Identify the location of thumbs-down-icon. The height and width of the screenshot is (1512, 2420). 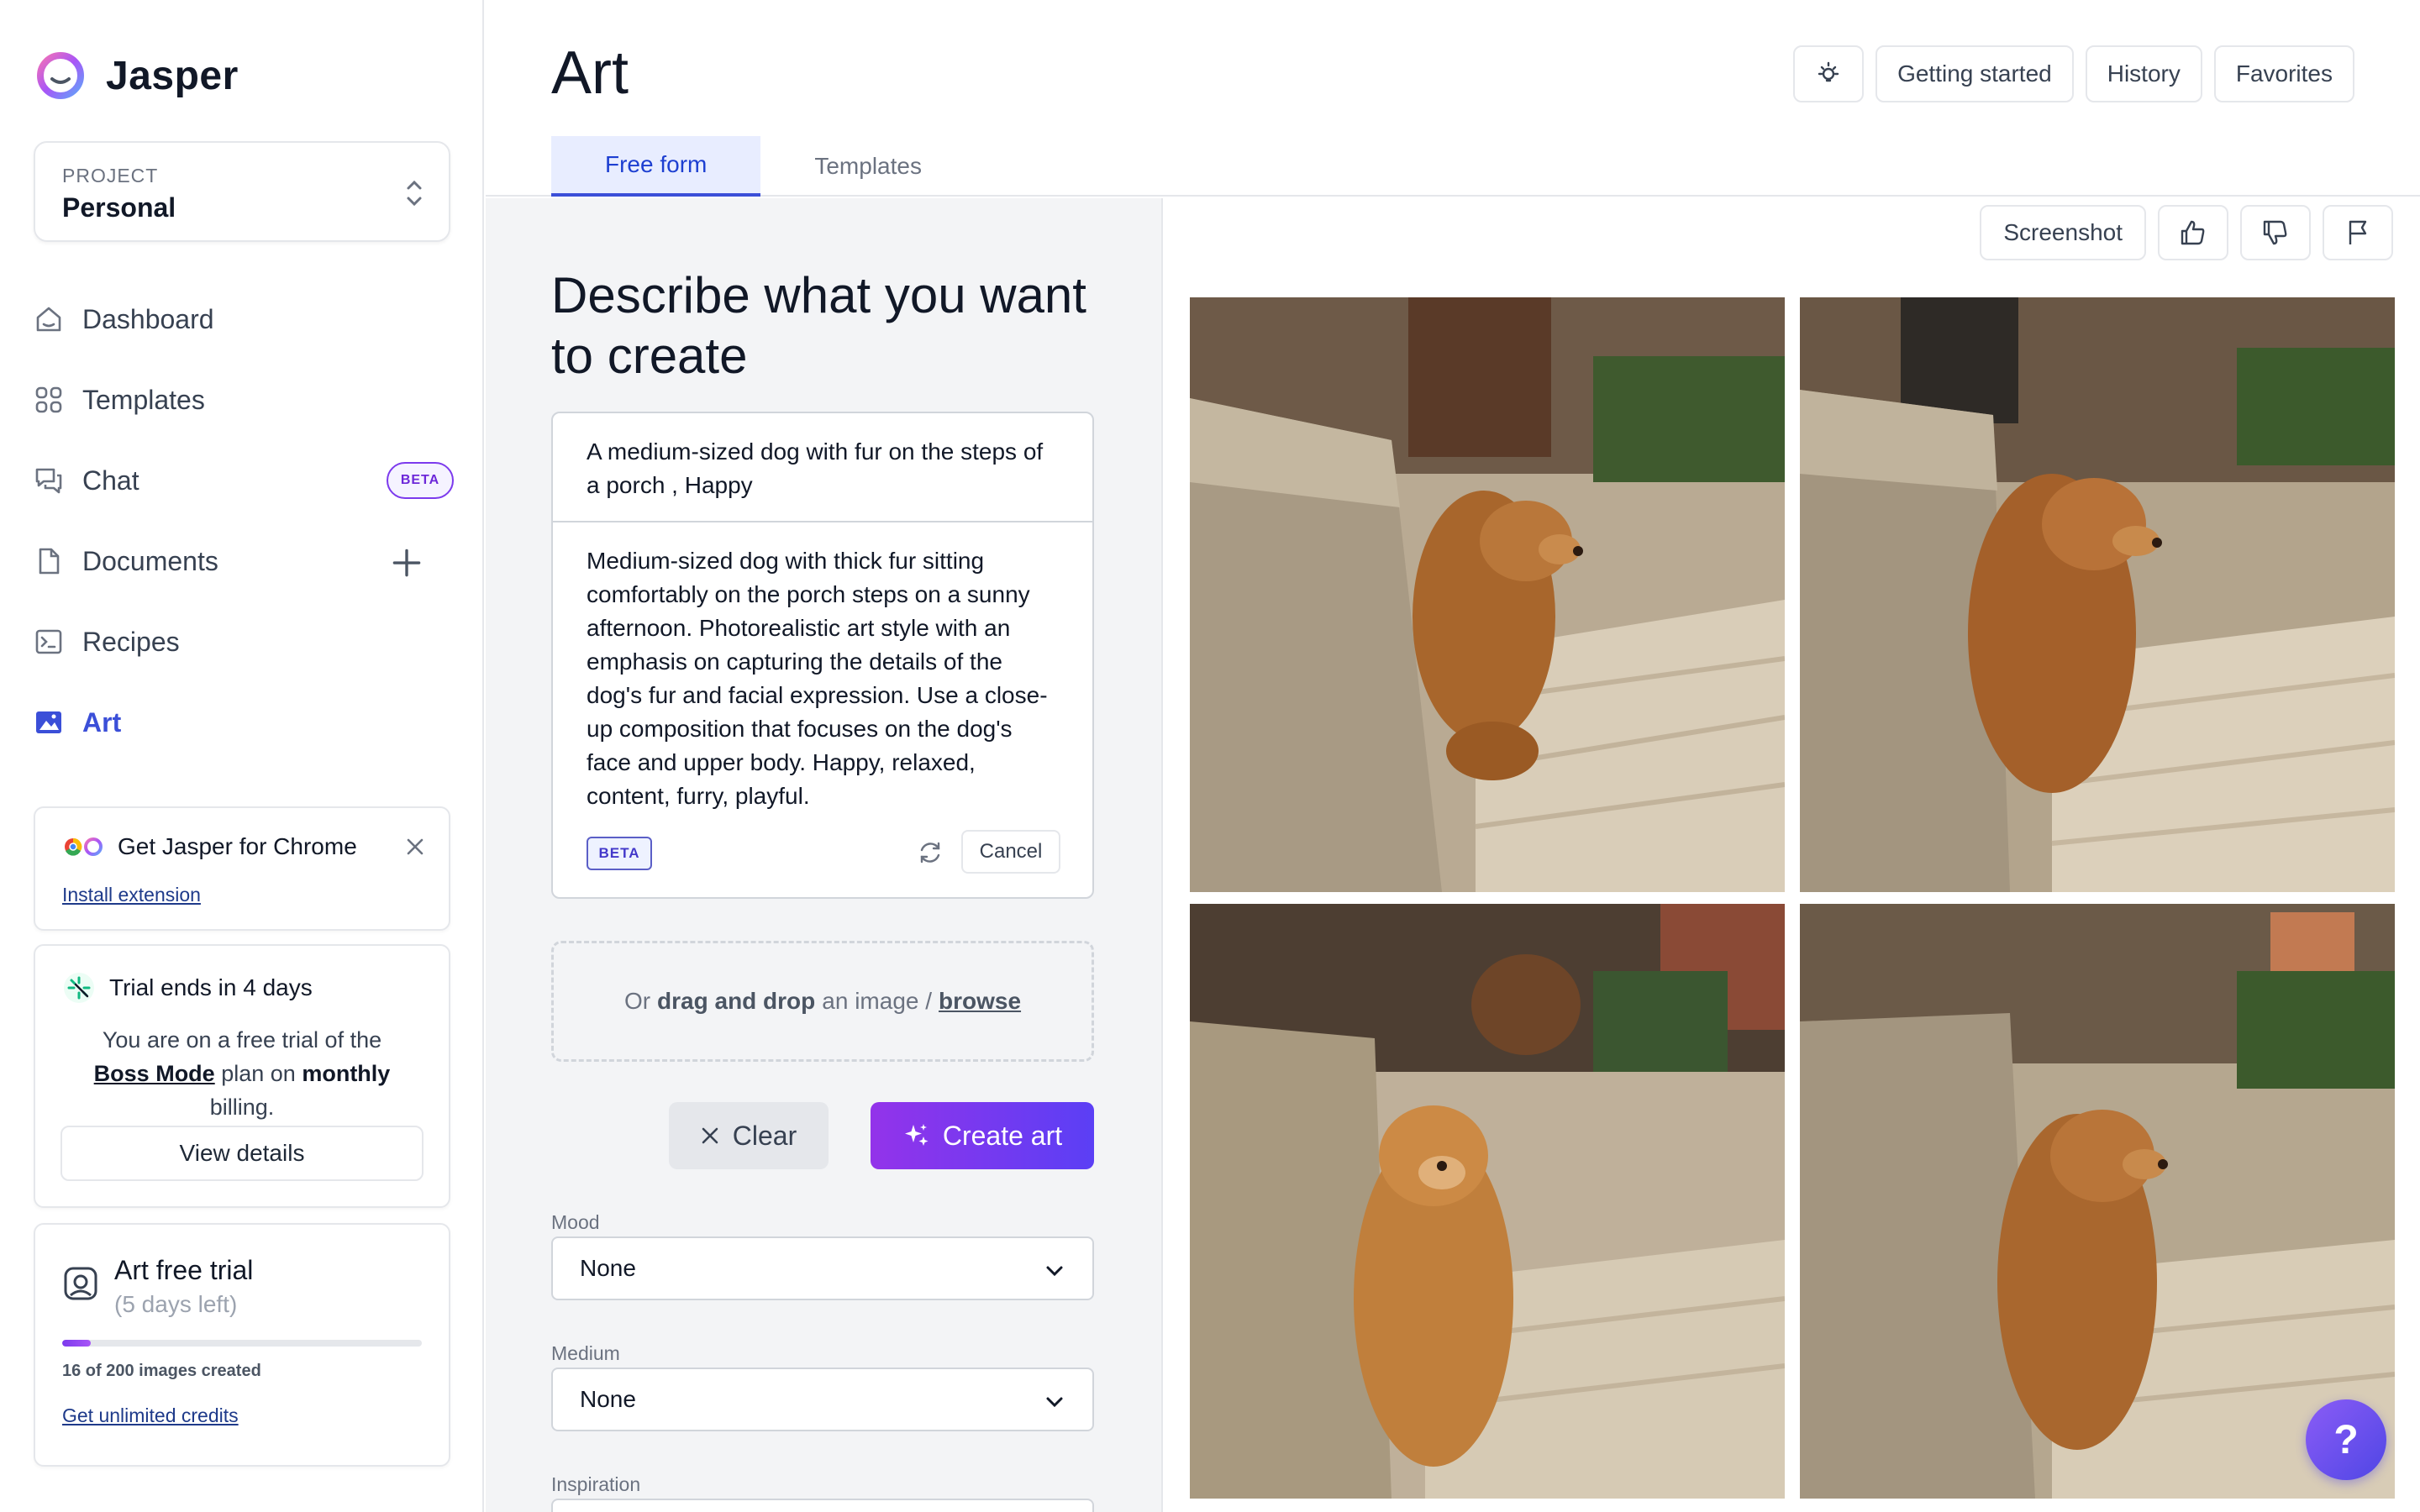
(2275, 232).